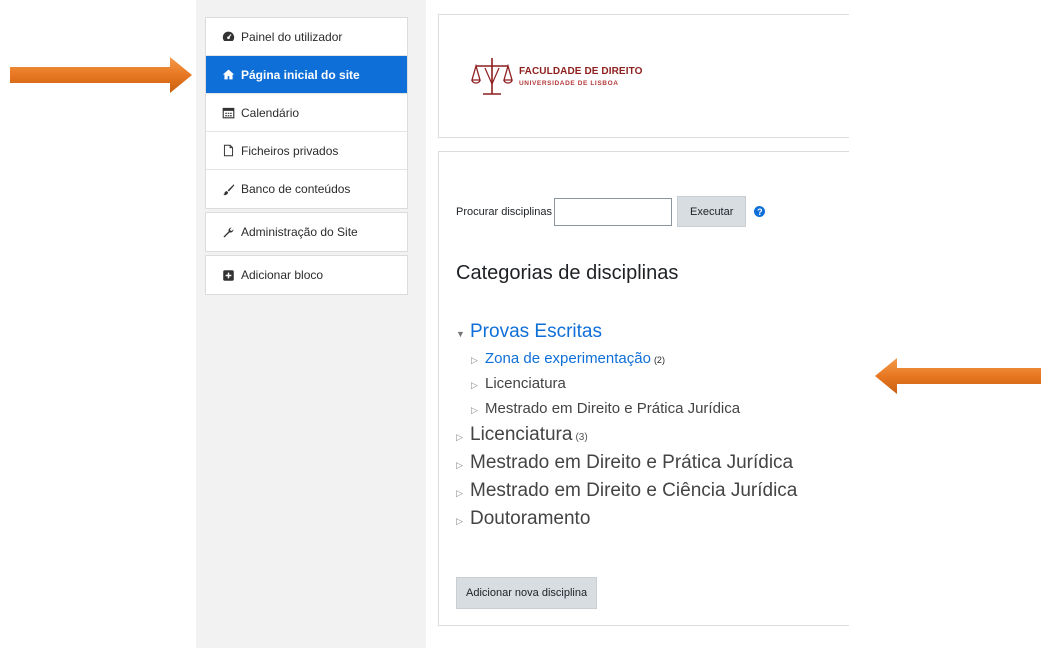  I want to click on nav-item-label: Administração do Site, so click(299, 232).